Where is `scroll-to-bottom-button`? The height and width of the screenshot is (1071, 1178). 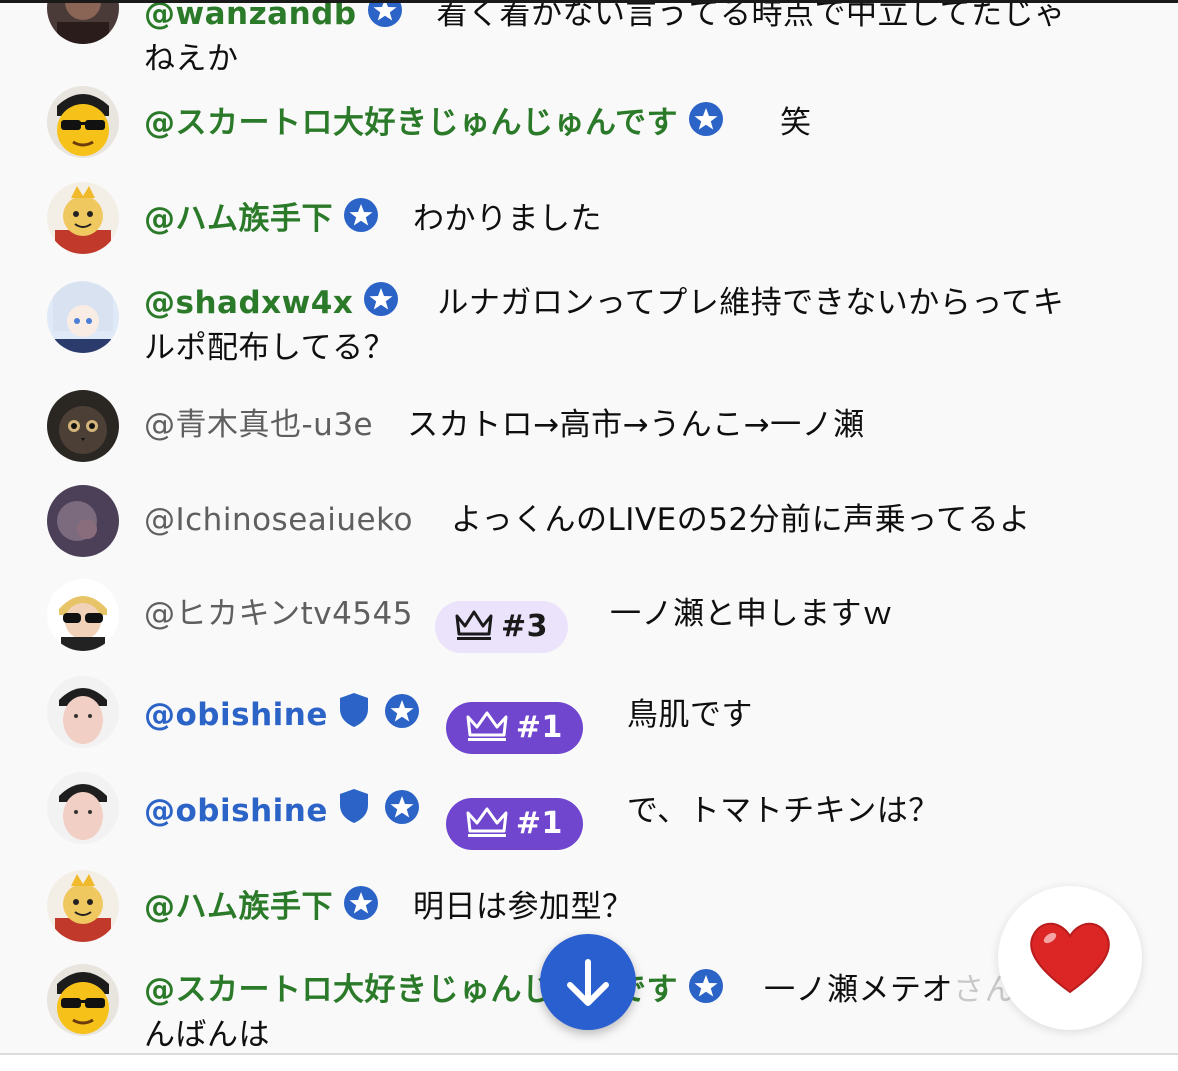 scroll-to-bottom-button is located at coordinates (588, 982).